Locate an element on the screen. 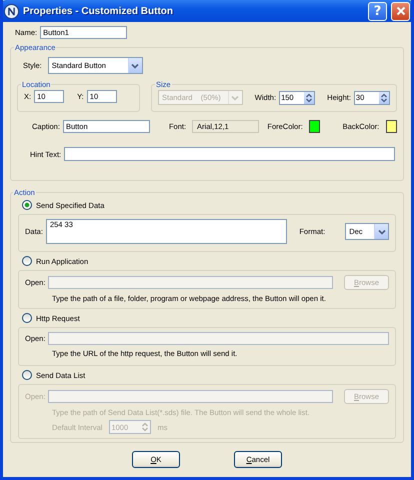 The height and width of the screenshot is (480, 414). hint-text-field is located at coordinates (229, 154).